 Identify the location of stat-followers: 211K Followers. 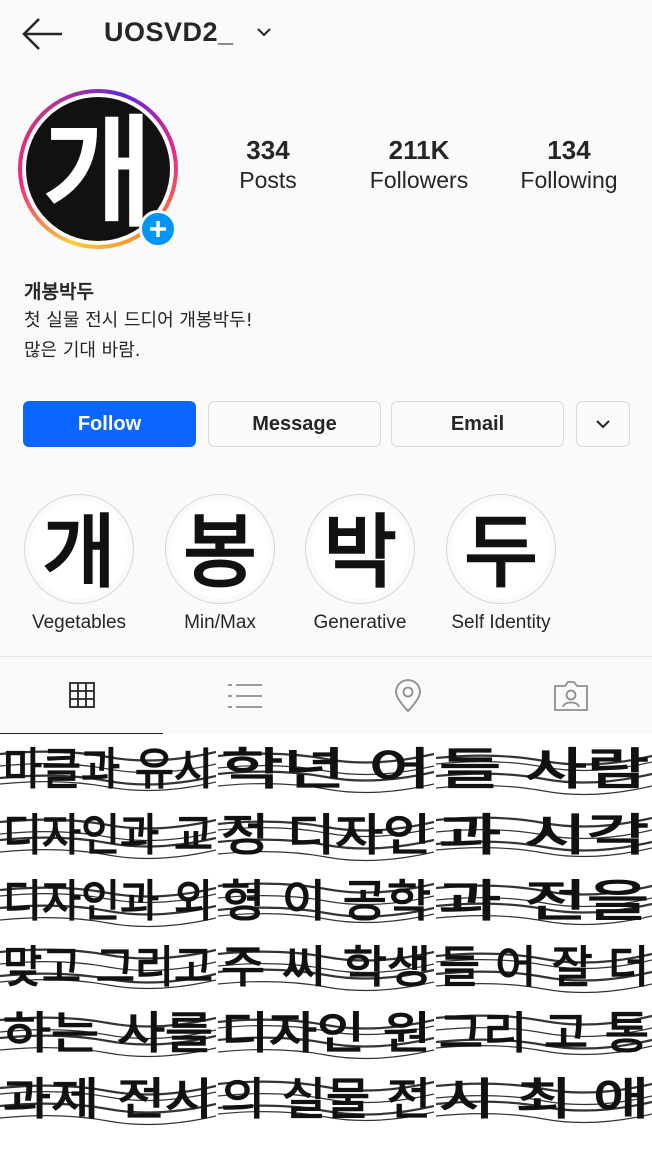
(419, 164).